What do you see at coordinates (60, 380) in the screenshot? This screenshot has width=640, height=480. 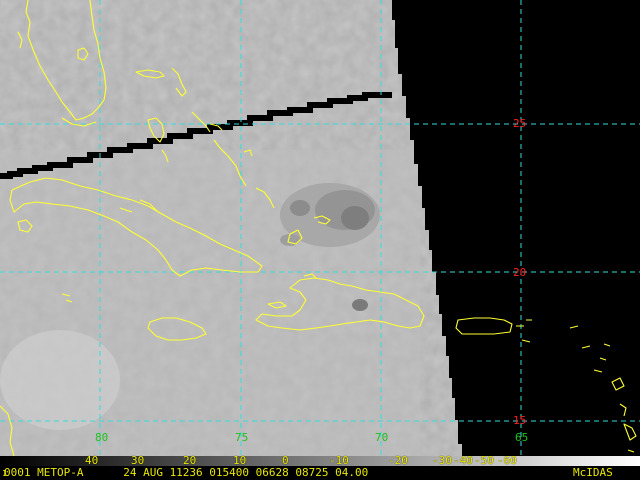 I see `bright-patch` at bounding box center [60, 380].